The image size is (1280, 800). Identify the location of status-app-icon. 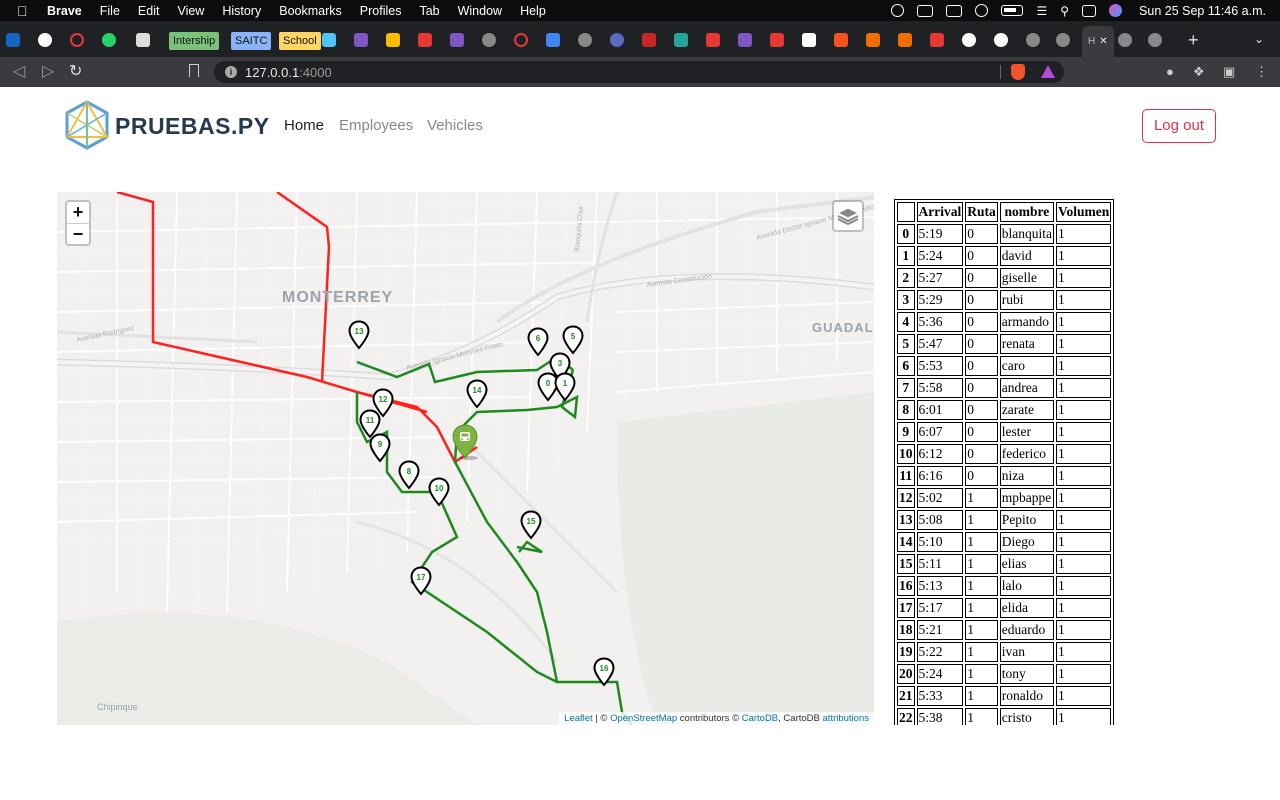
(898, 10).